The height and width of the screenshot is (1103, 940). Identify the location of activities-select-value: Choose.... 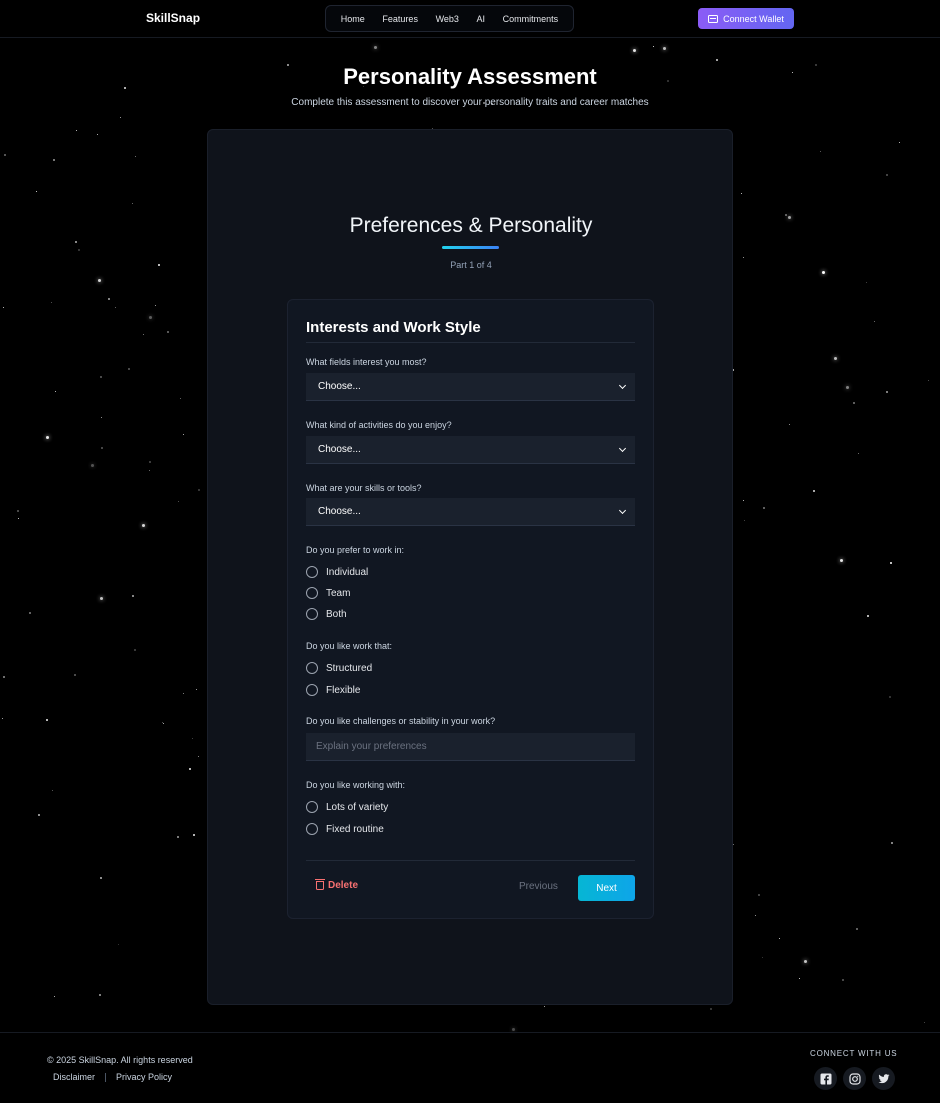
(339, 449).